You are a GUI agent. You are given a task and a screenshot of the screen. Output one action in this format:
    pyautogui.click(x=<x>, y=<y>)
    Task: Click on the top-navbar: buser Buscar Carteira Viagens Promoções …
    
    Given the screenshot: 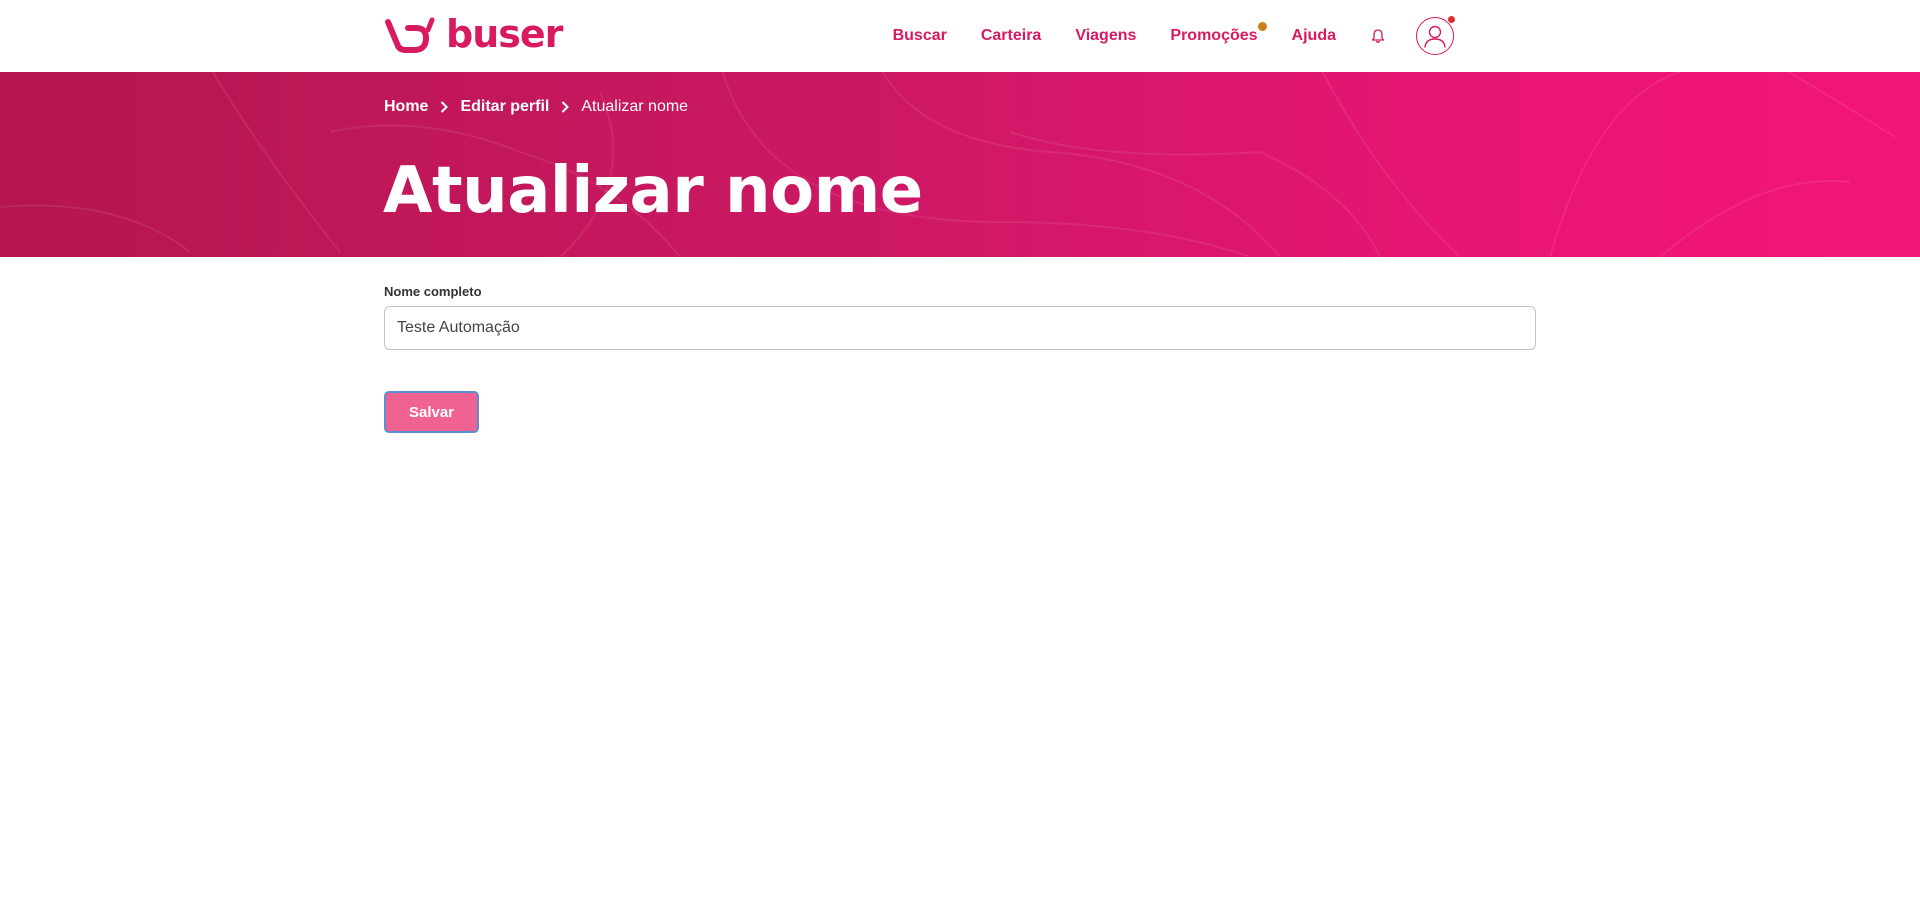 What is the action you would take?
    pyautogui.click(x=960, y=36)
    